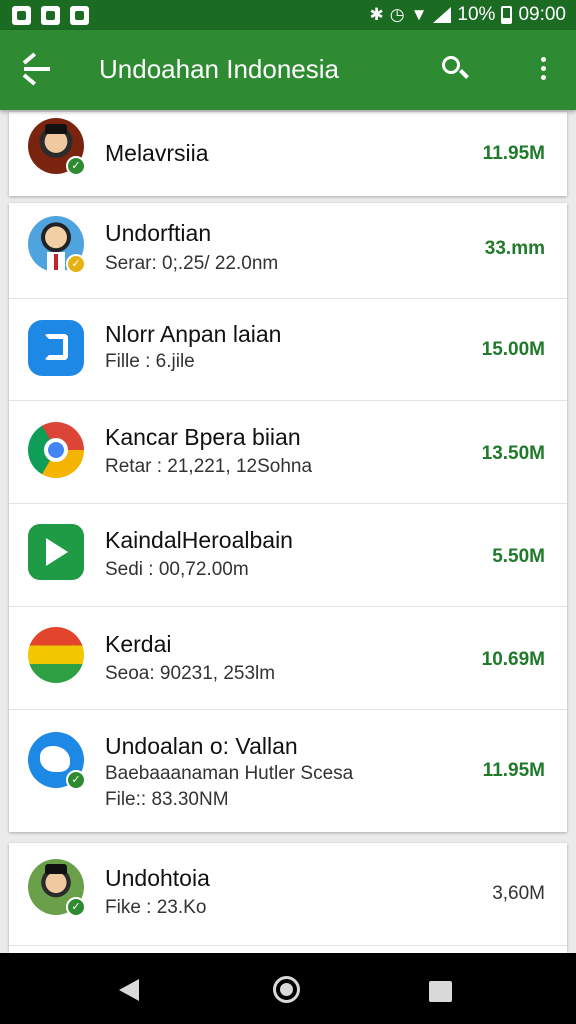  Describe the element at coordinates (76, 264) in the screenshot. I see `status-badge-icon: ✓` at that location.